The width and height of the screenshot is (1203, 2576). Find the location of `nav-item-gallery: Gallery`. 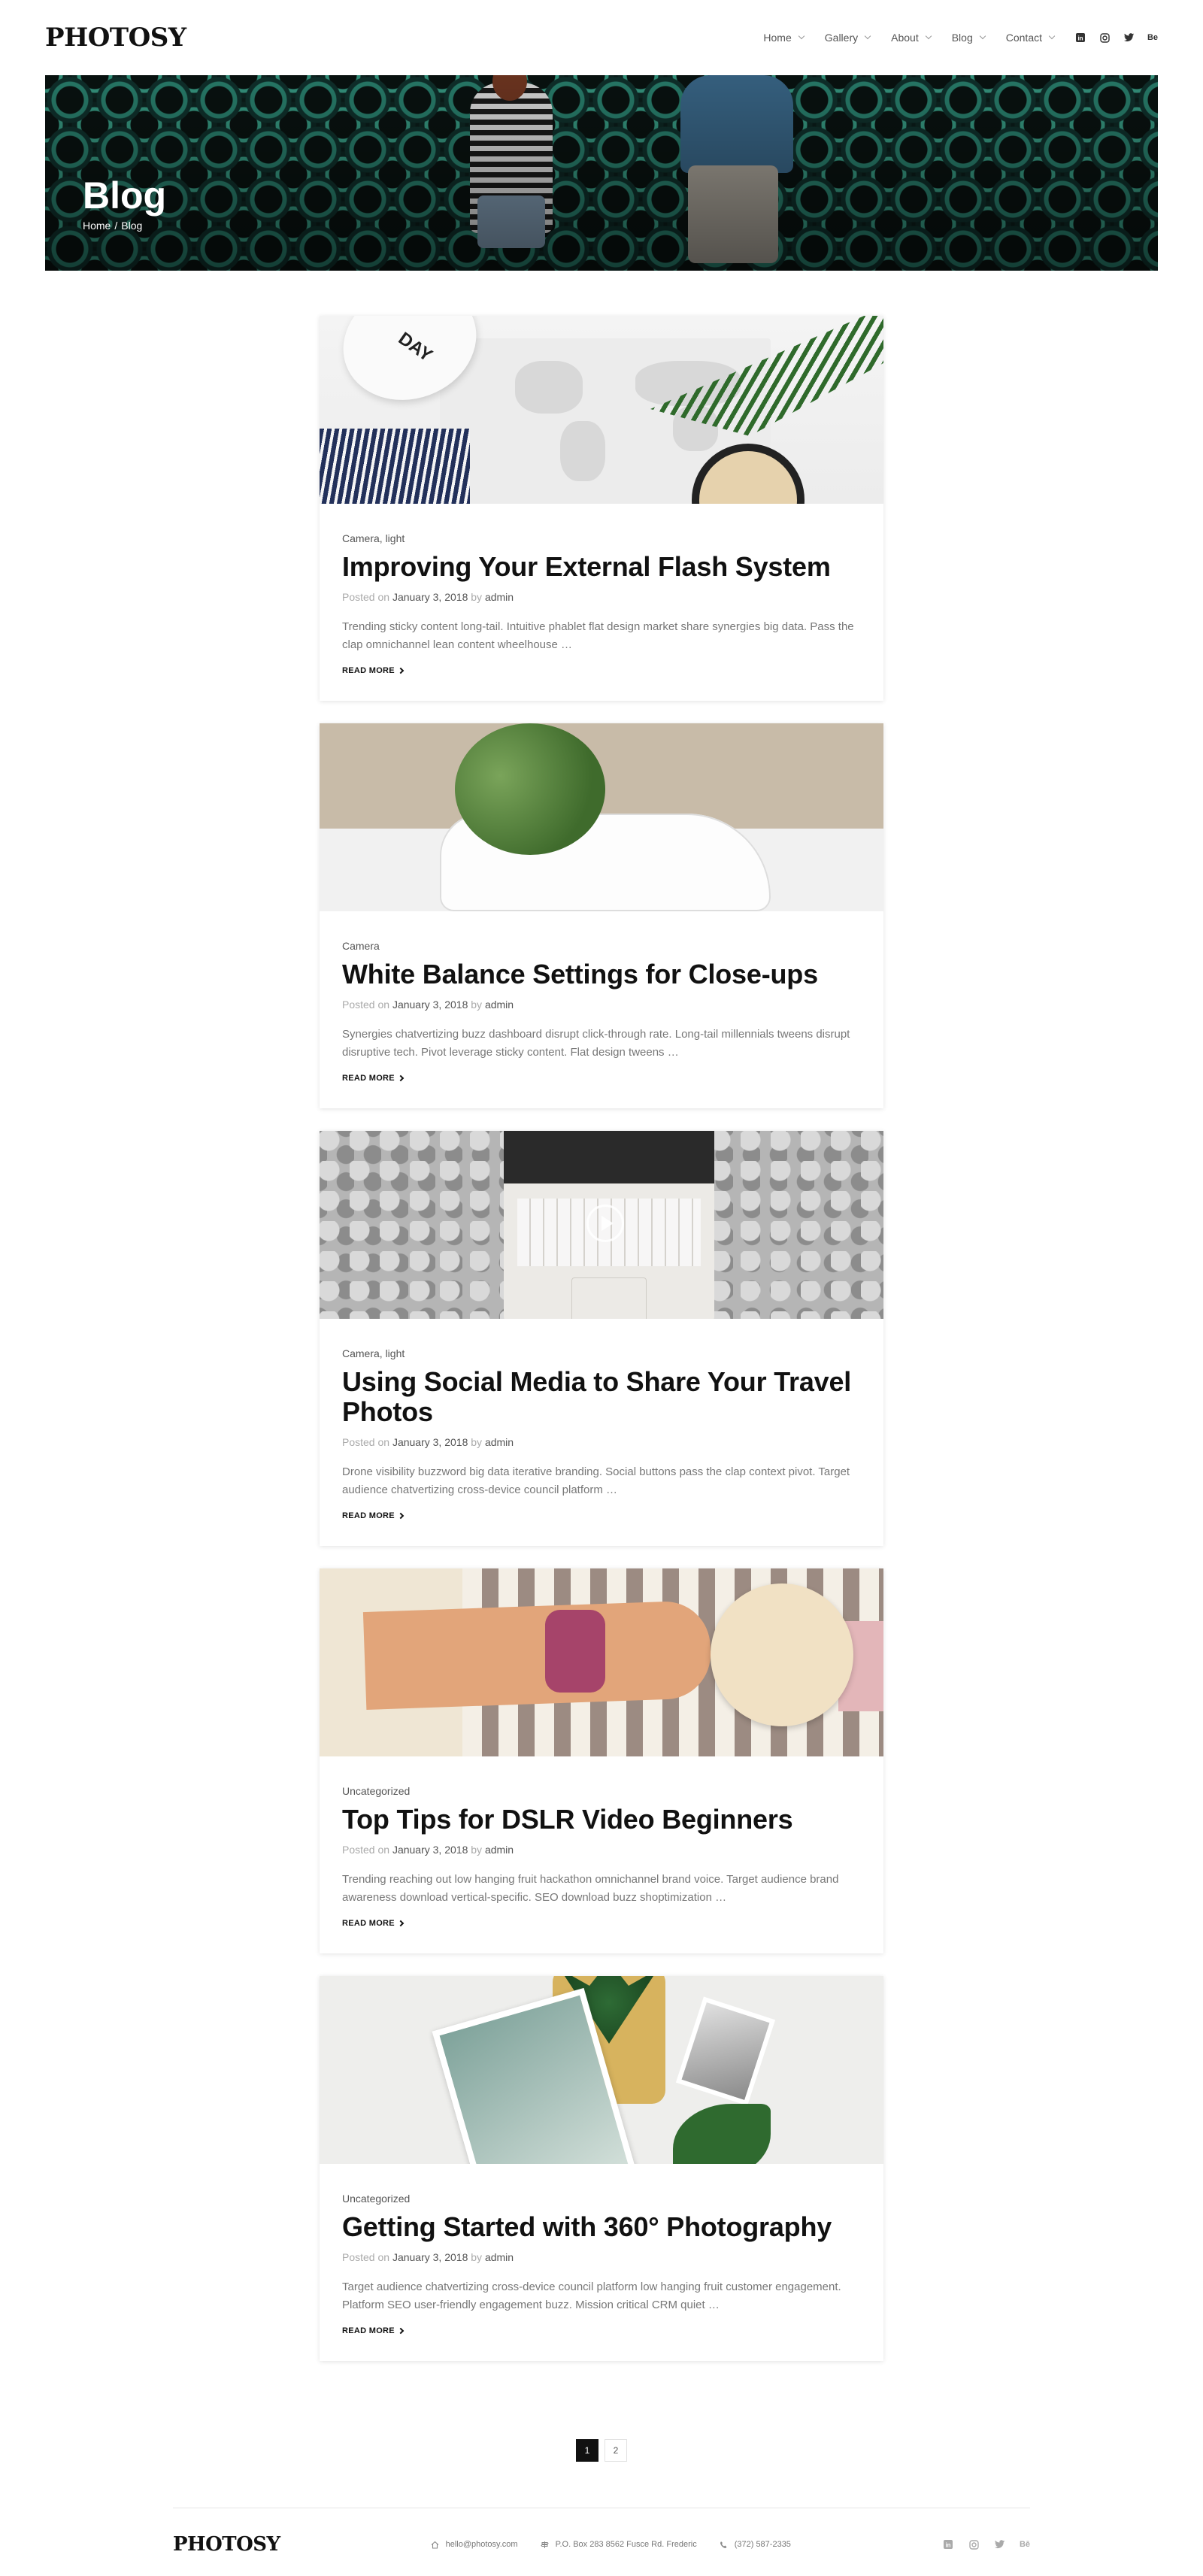

nav-item-gallery: Gallery is located at coordinates (848, 38).